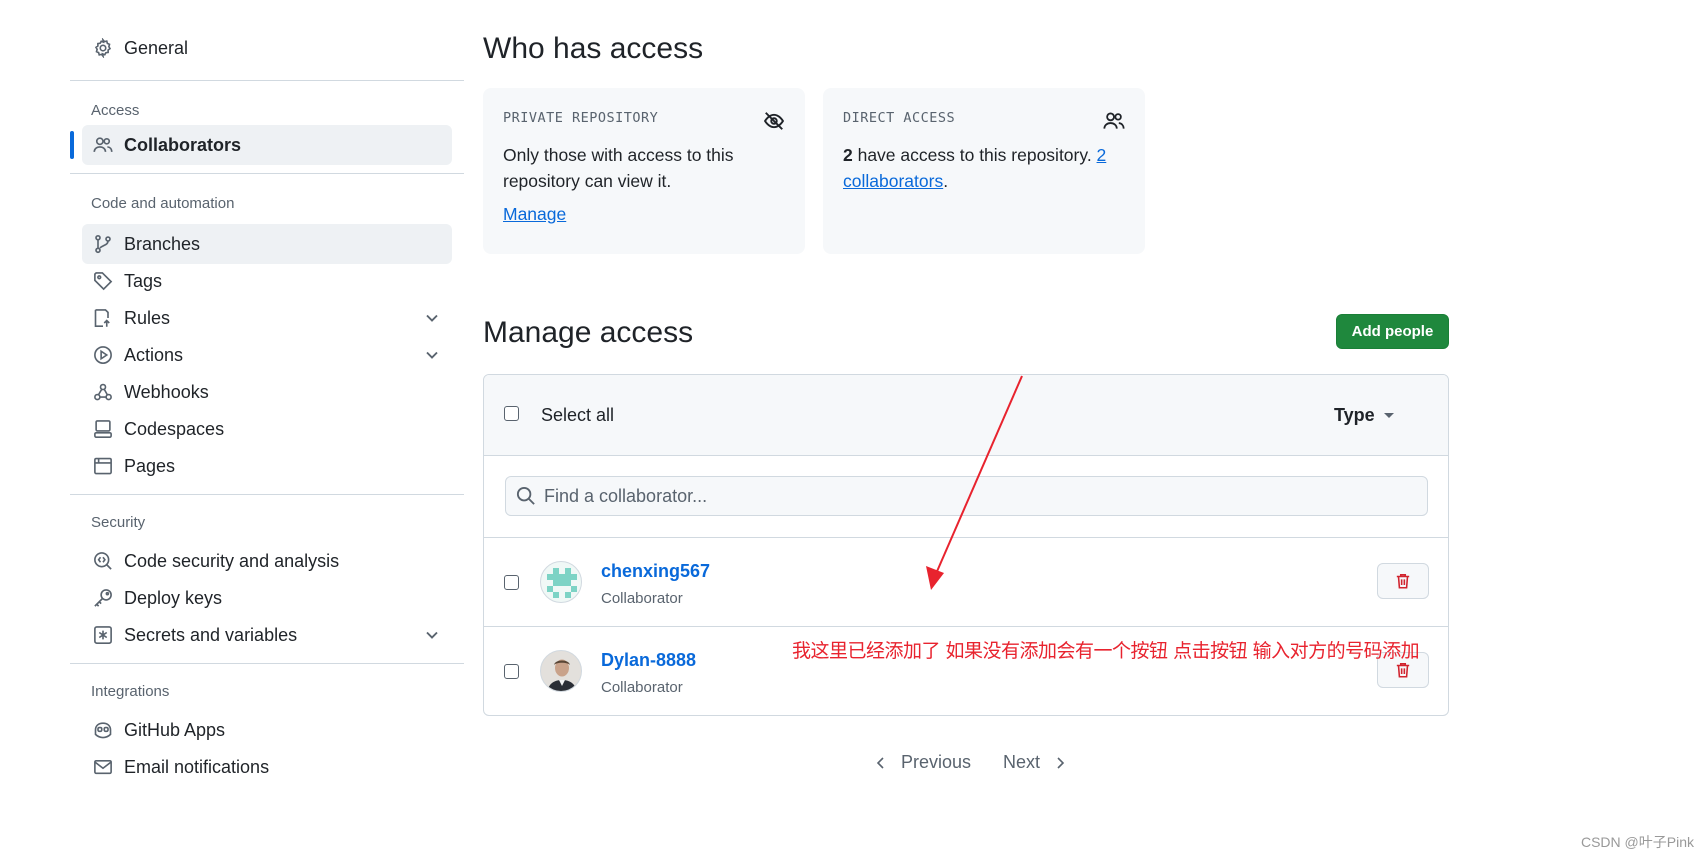  I want to click on table-header: Select all Type, so click(966, 415).